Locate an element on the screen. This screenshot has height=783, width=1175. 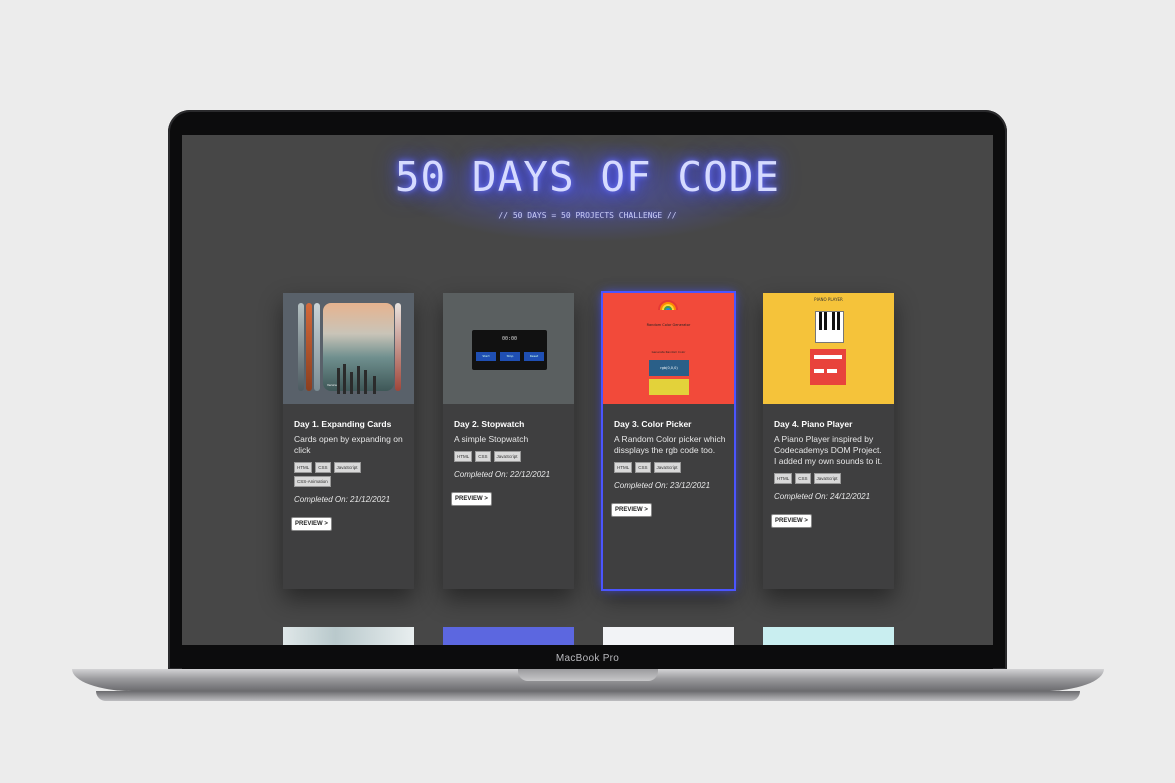
stopwatch-time: 00:00 is located at coordinates (509, 339).